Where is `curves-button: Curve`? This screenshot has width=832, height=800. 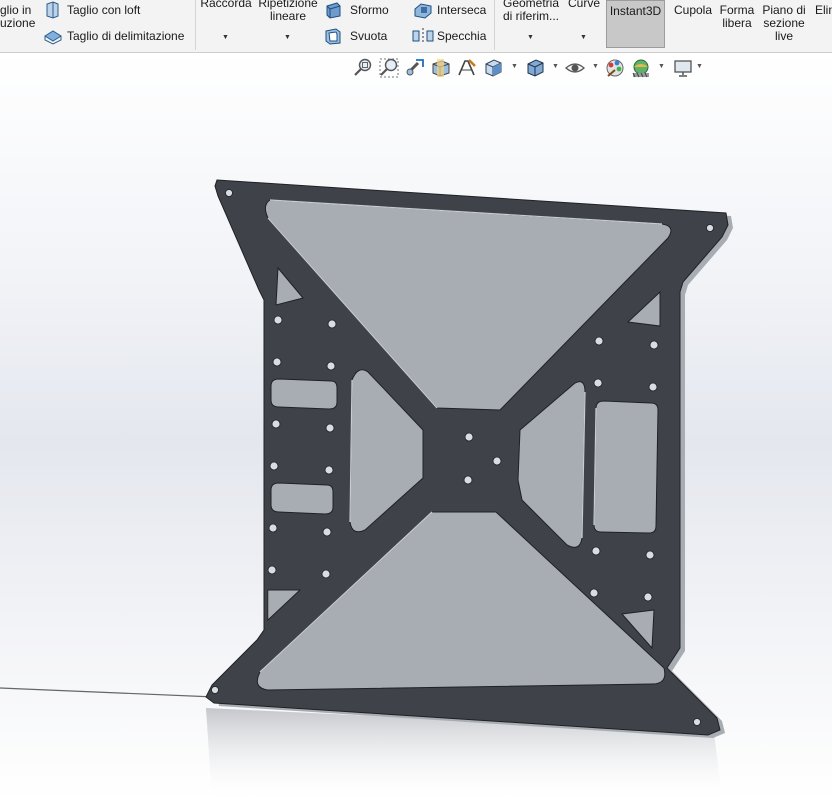
curves-button: Curve is located at coordinates (584, 5).